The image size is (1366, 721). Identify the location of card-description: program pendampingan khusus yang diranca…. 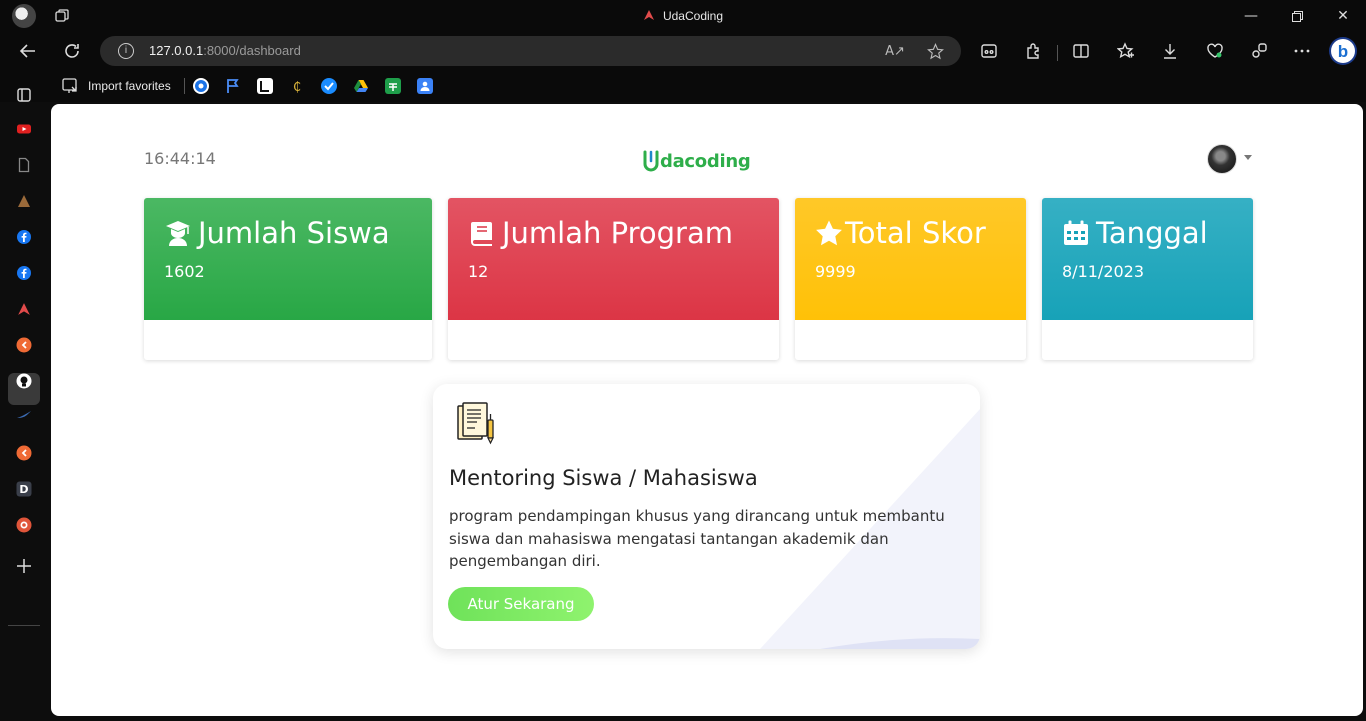
(697, 538).